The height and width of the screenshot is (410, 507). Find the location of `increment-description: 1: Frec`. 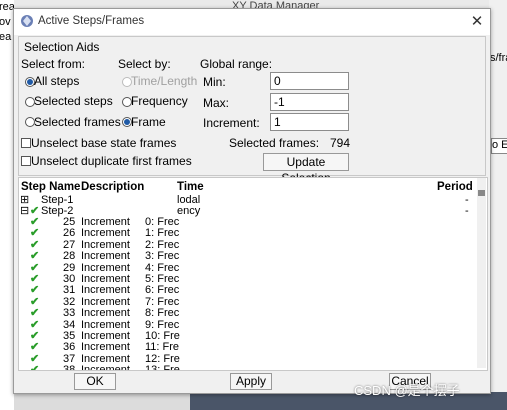

increment-description: 1: Frec is located at coordinates (162, 233).